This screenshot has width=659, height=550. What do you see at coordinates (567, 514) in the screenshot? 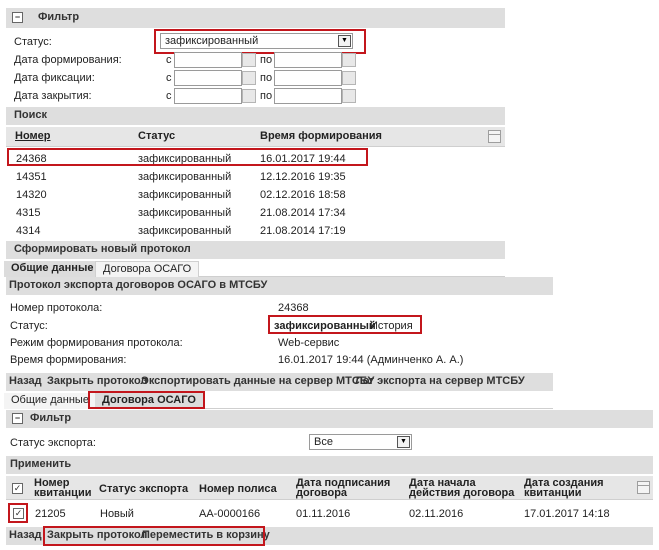
I see `row-created: 17.01.2017 14:18` at bounding box center [567, 514].